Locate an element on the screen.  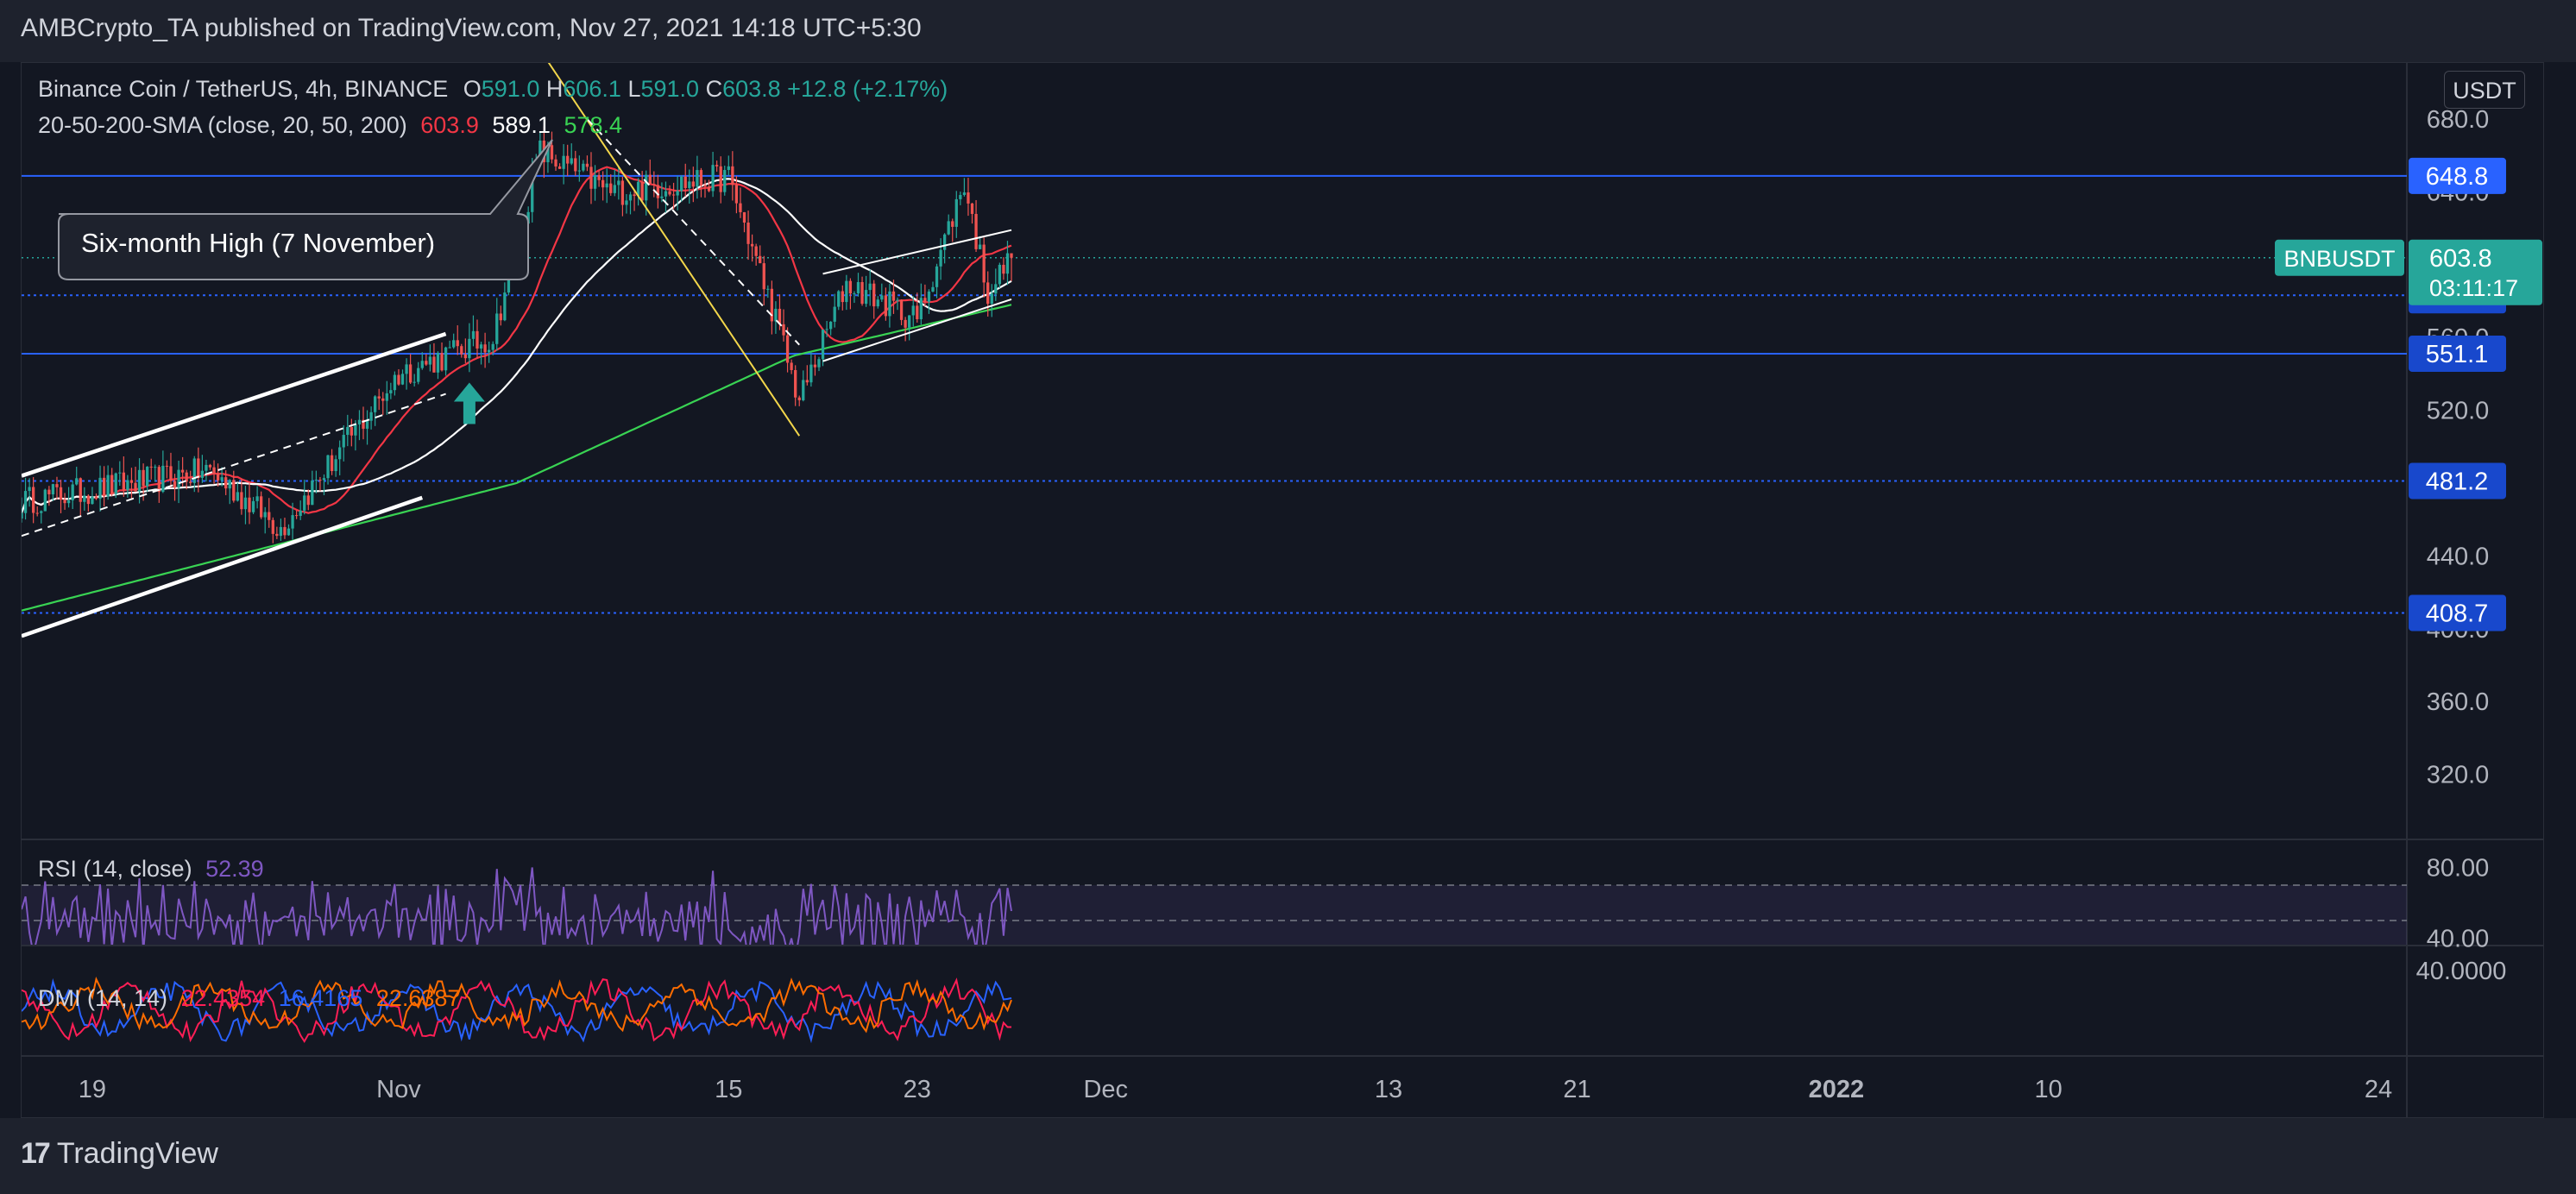
ohlc-open: 591.0 is located at coordinates (510, 89).